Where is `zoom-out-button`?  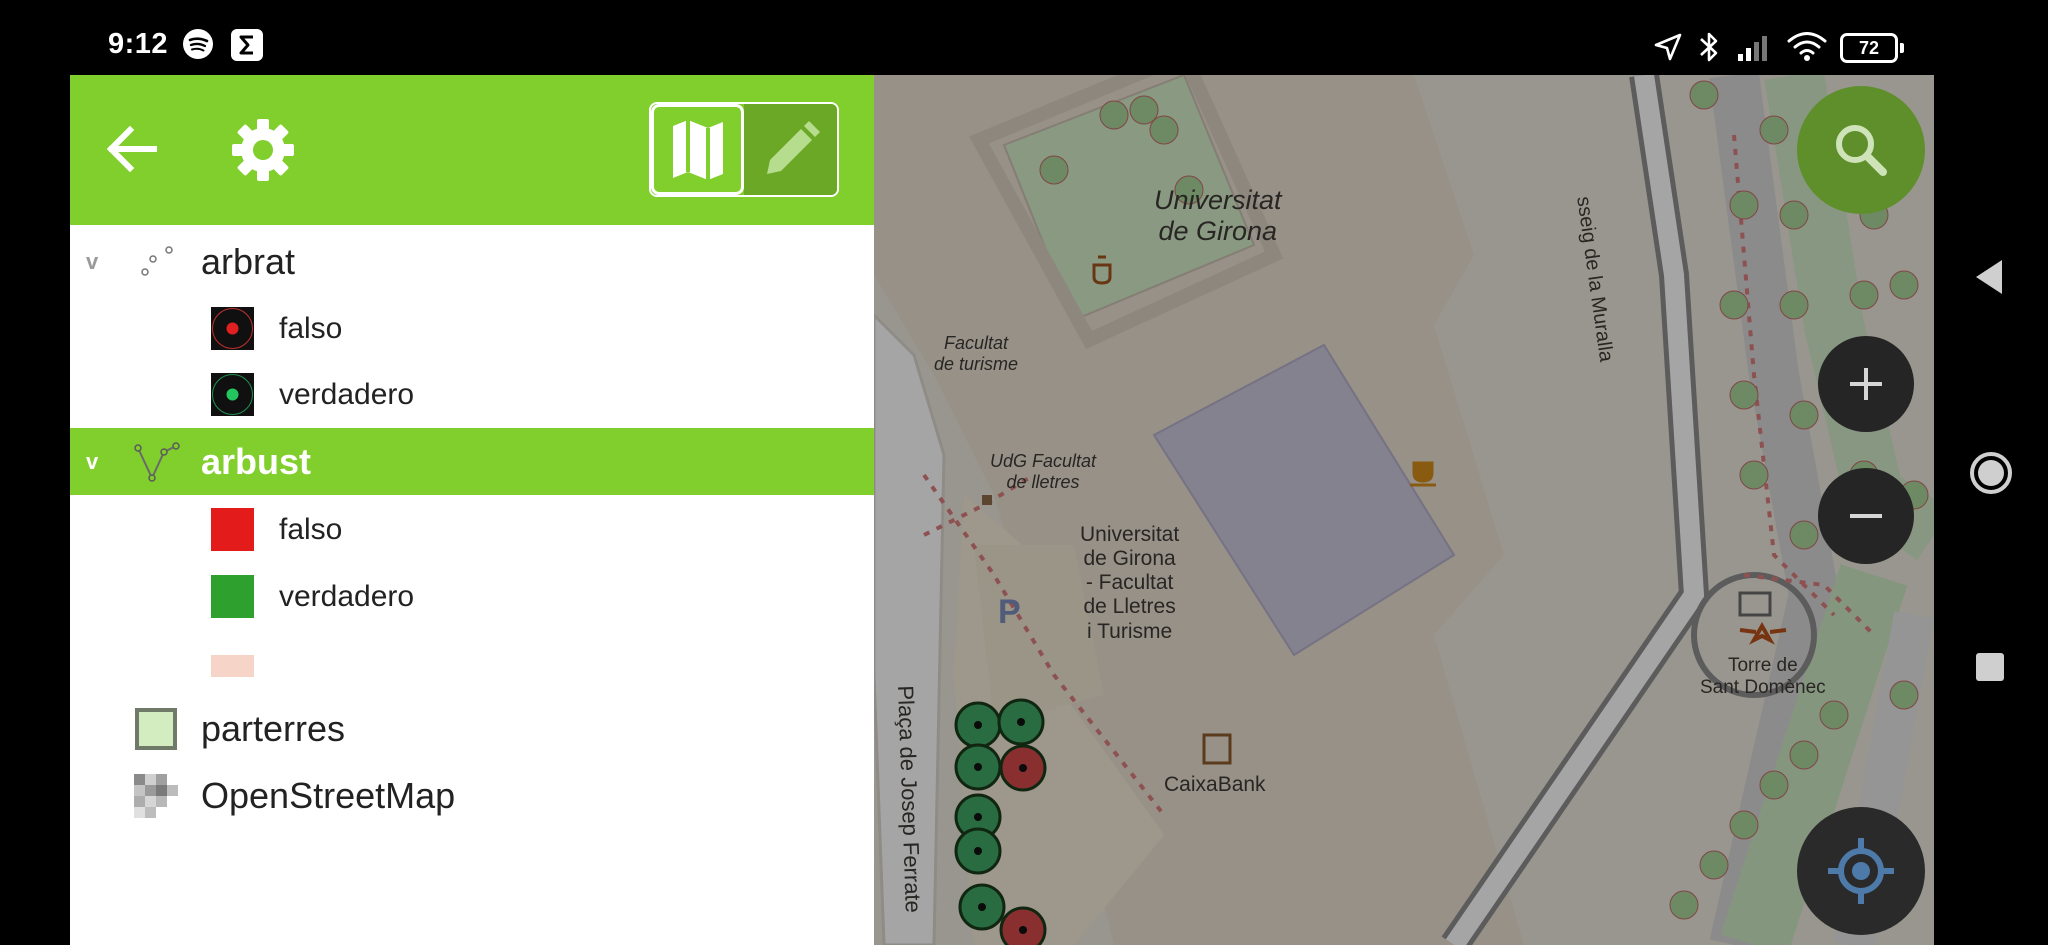 zoom-out-button is located at coordinates (1866, 516).